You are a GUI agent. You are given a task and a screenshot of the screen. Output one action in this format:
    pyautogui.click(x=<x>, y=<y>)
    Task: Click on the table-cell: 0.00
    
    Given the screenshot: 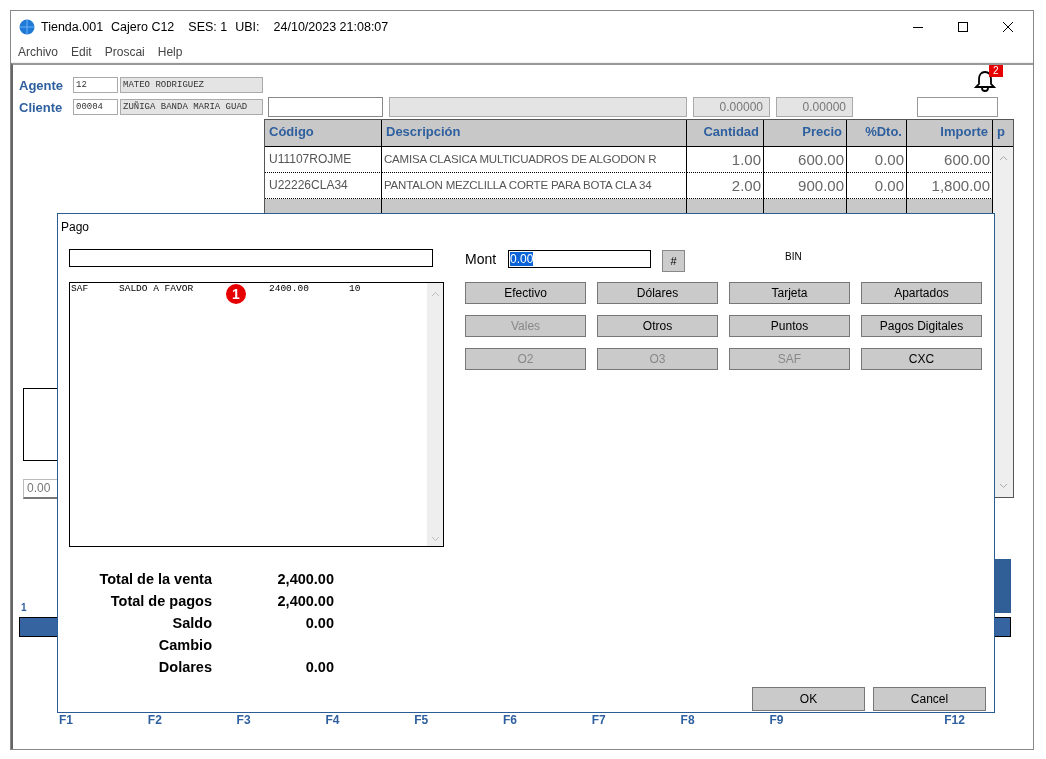 What is the action you would take?
    pyautogui.click(x=877, y=160)
    